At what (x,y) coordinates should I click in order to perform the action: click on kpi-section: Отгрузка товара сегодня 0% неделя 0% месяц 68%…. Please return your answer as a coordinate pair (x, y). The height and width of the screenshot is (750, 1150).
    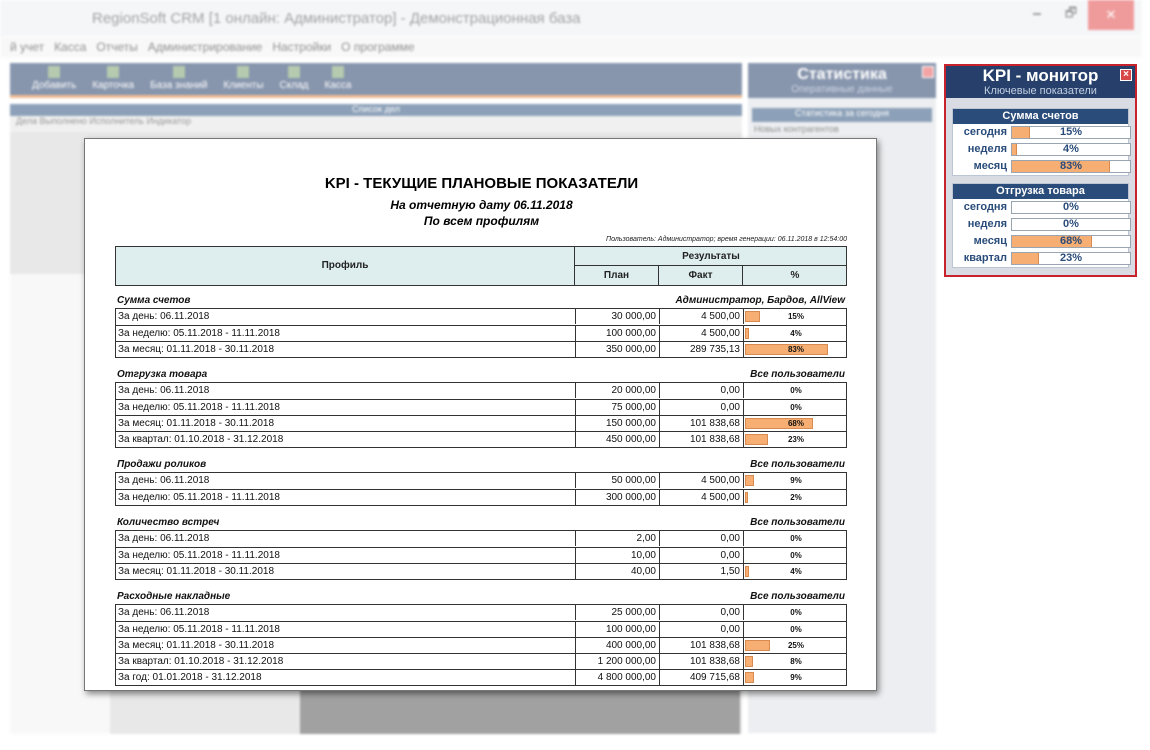
    Looking at the image, I should click on (1041, 225).